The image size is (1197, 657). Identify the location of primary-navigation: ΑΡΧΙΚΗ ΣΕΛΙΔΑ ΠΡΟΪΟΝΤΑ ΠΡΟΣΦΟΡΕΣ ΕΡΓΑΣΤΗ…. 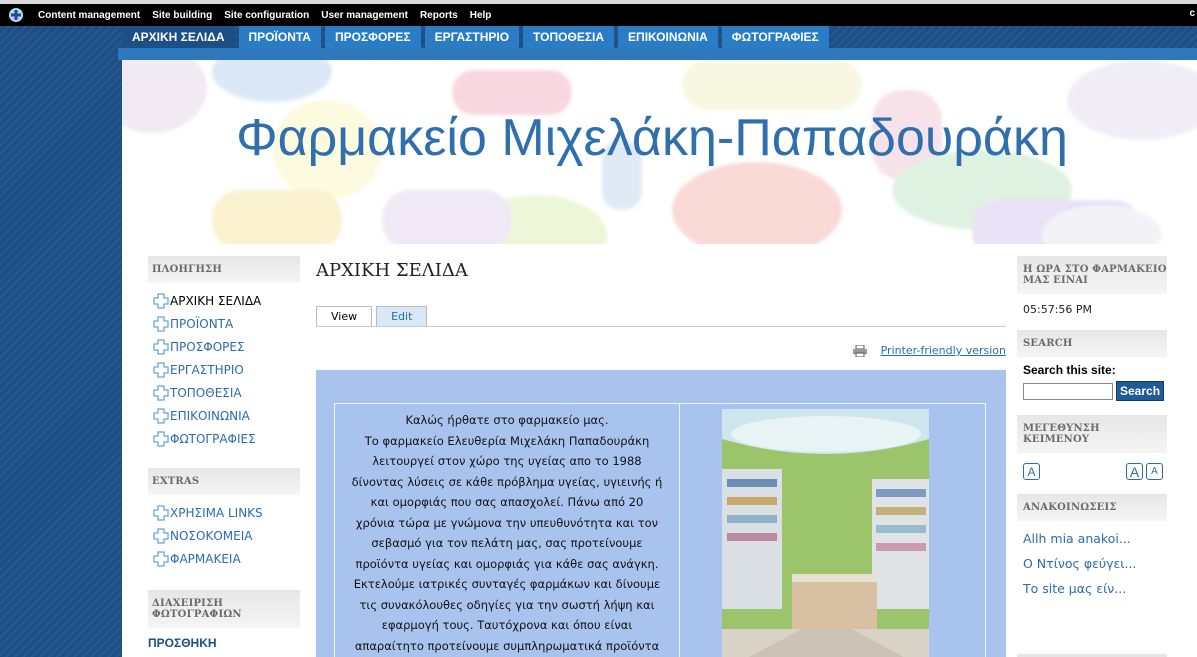
(477, 37).